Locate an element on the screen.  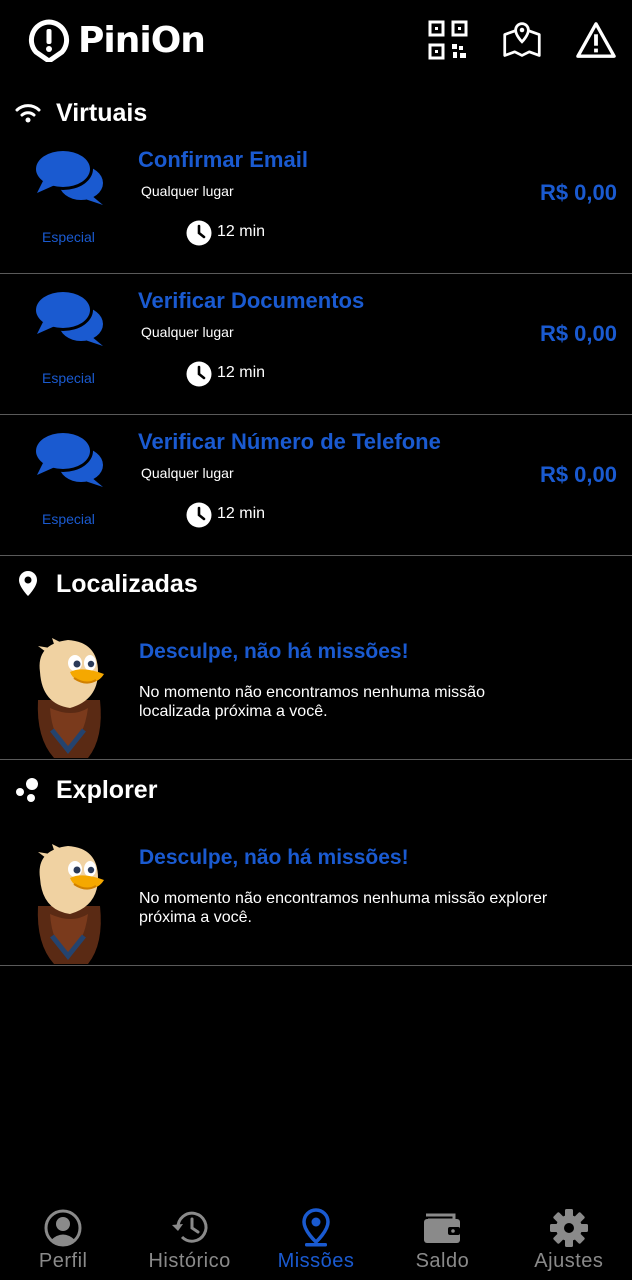
nav-label: Histórico is located at coordinates (189, 1261).